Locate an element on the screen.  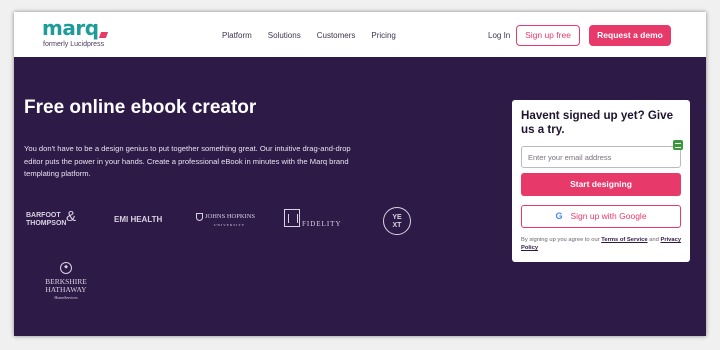
johns-hopkins-sub: UNIVERSITY is located at coordinates (229, 225).